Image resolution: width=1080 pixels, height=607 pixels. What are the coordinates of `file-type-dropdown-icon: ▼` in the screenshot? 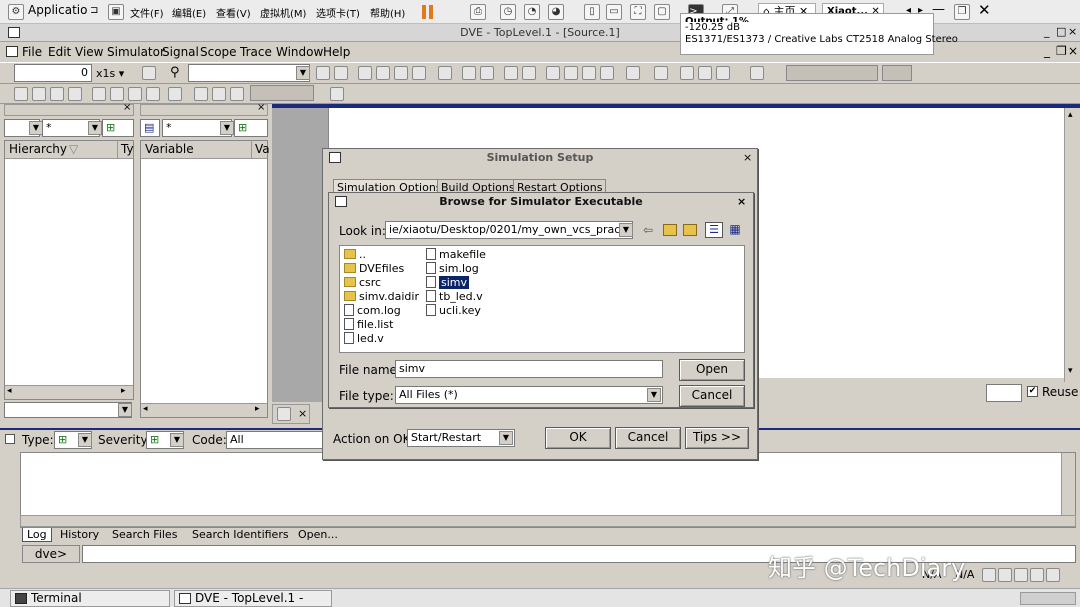 It's located at (654, 395).